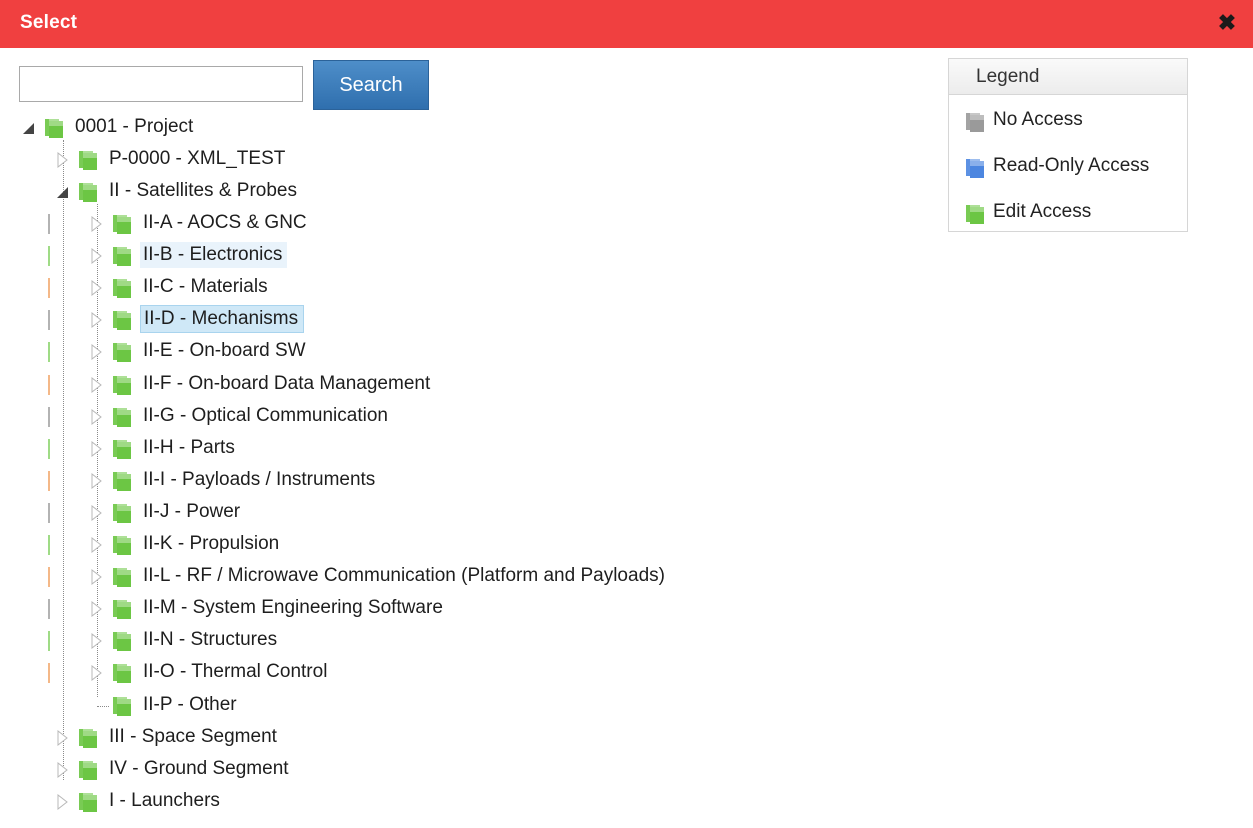 The image size is (1253, 828). What do you see at coordinates (194, 737) in the screenshot?
I see `tree-node-label: III - Space Segment` at bounding box center [194, 737].